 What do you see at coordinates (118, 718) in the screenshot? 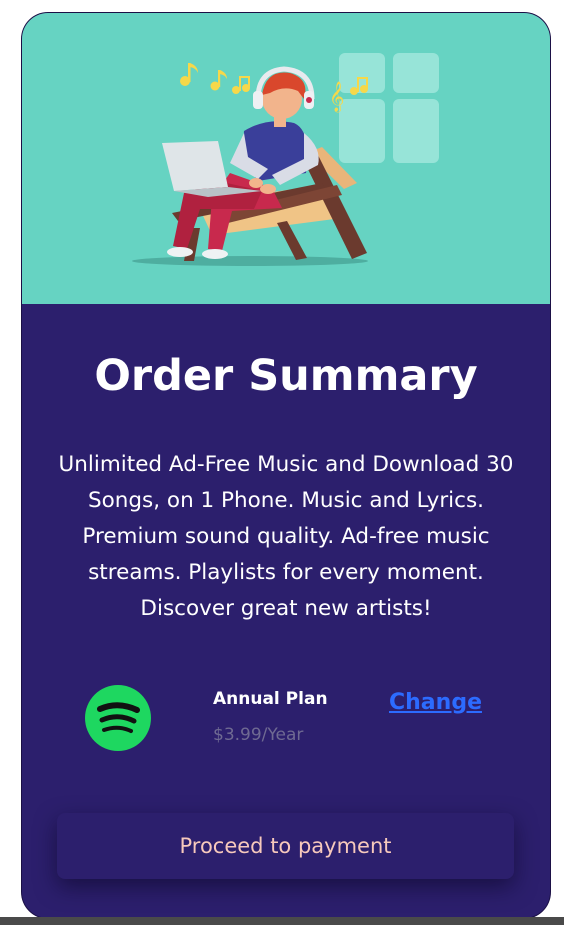
I see `spotify-icon` at bounding box center [118, 718].